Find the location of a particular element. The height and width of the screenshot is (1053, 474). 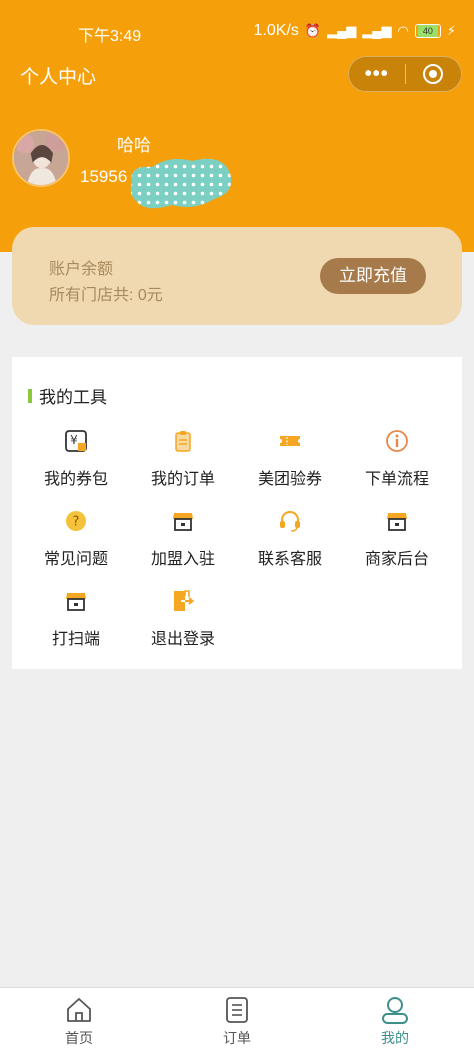

balance-card: 账户余额 所有门店共: 0元 立即充值 is located at coordinates (237, 276).